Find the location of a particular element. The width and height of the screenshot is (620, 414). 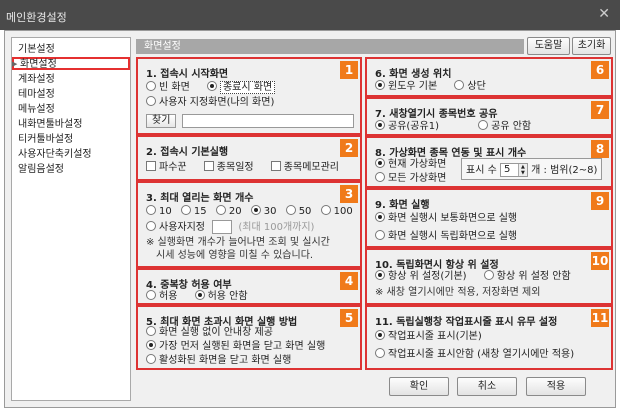

page-title: 화면설정 is located at coordinates (330, 46).